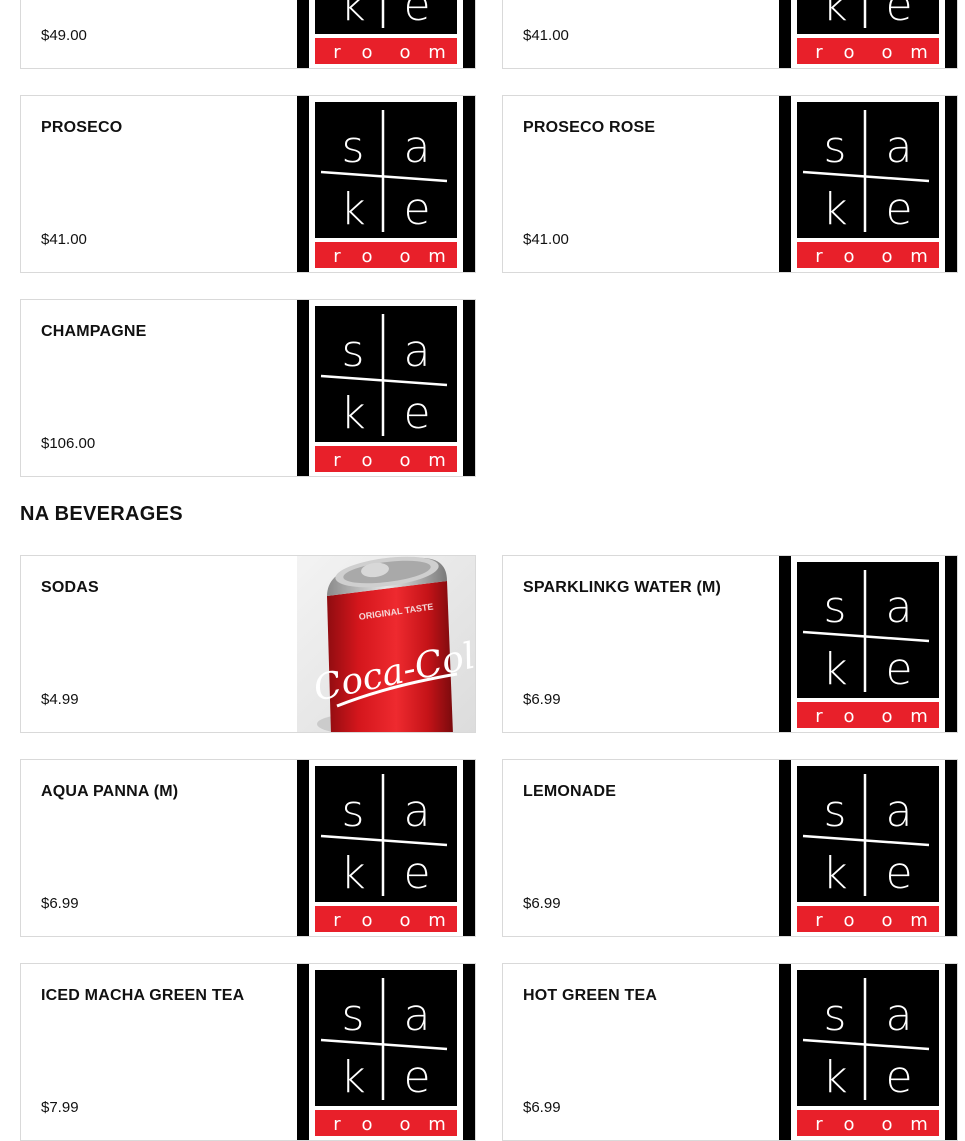  I want to click on menu-item-card: $41.00 s a k e r o o m, so click(730, 34).